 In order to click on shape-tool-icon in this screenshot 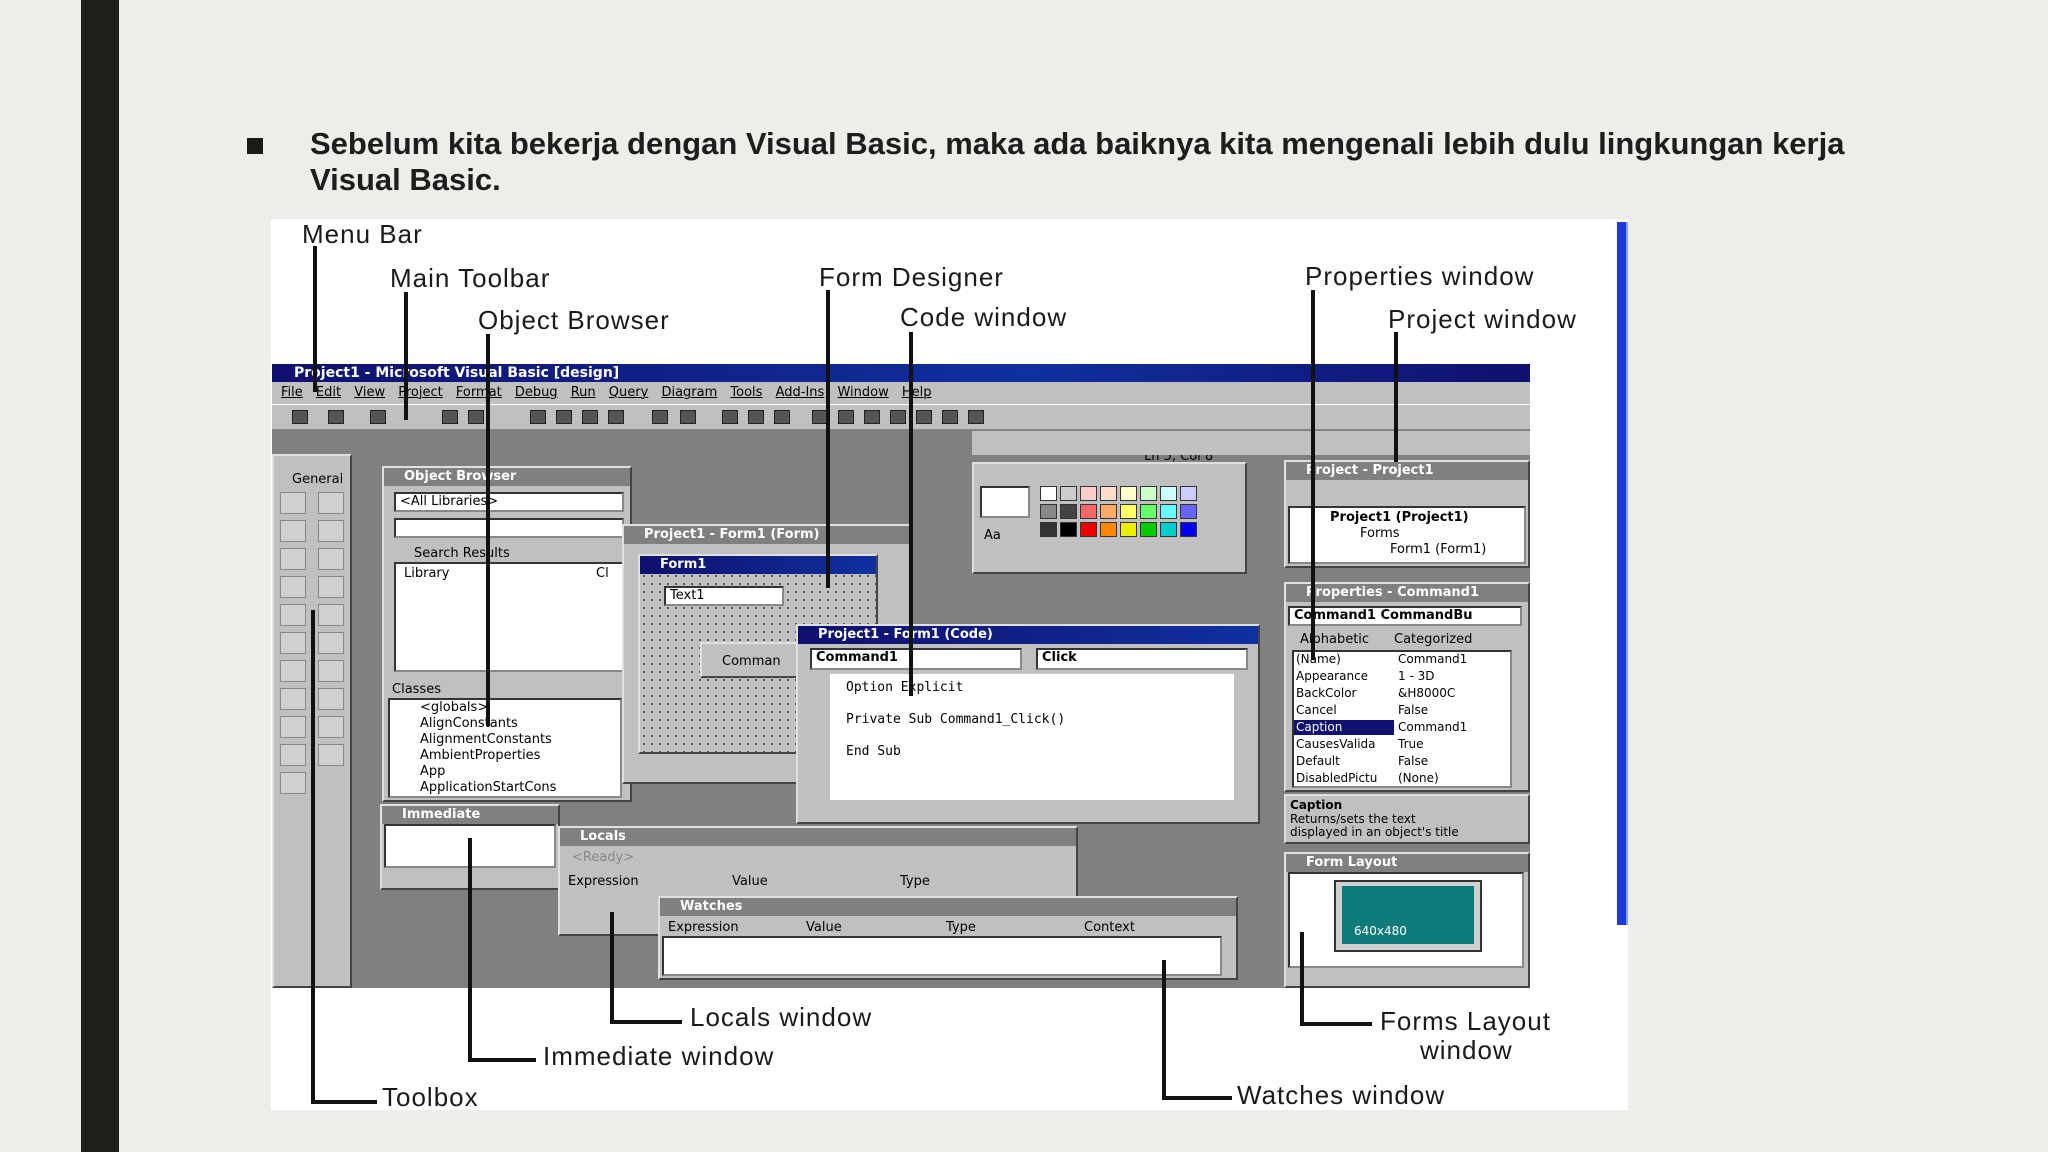, I will do `click(293, 727)`.